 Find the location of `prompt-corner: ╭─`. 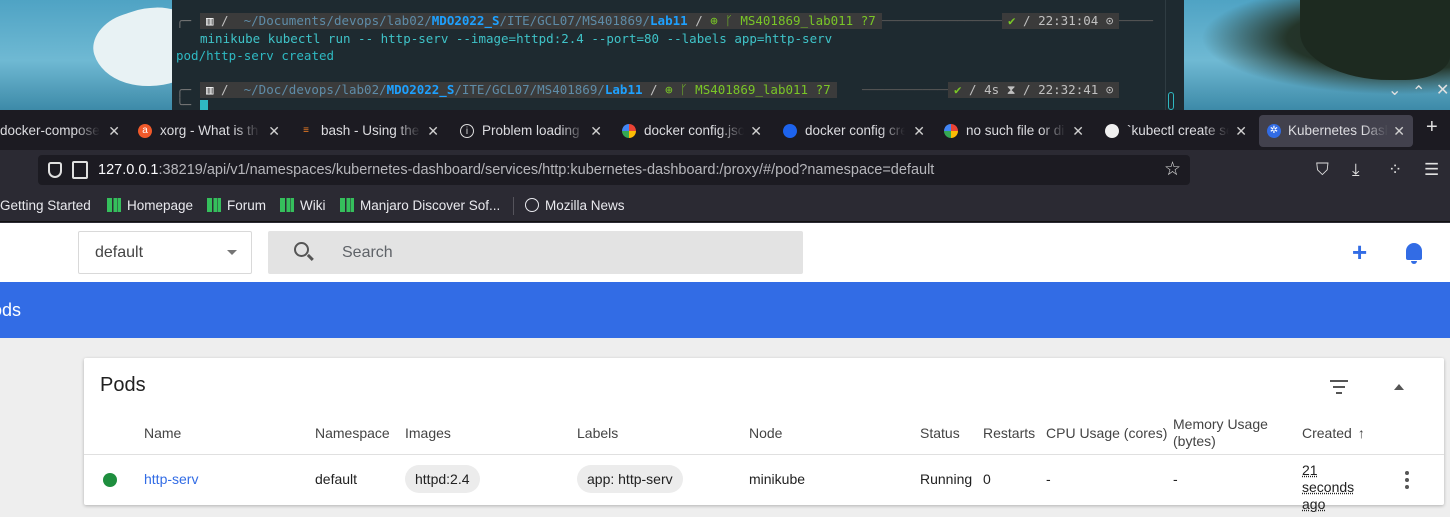

prompt-corner: ╭─ is located at coordinates (184, 20).